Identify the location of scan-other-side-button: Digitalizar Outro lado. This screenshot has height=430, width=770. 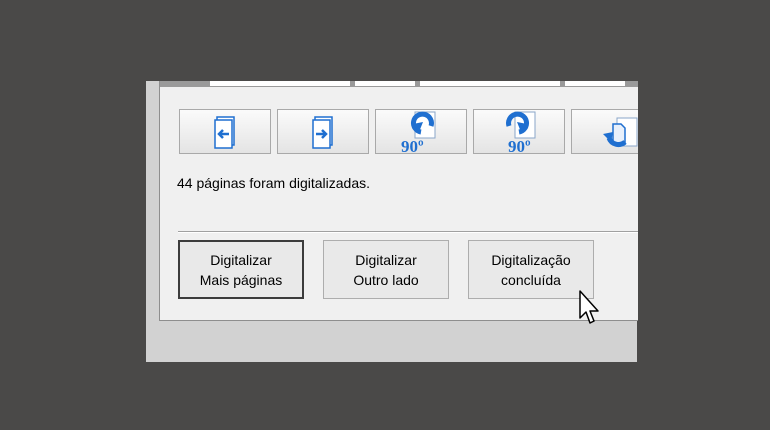
(386, 269).